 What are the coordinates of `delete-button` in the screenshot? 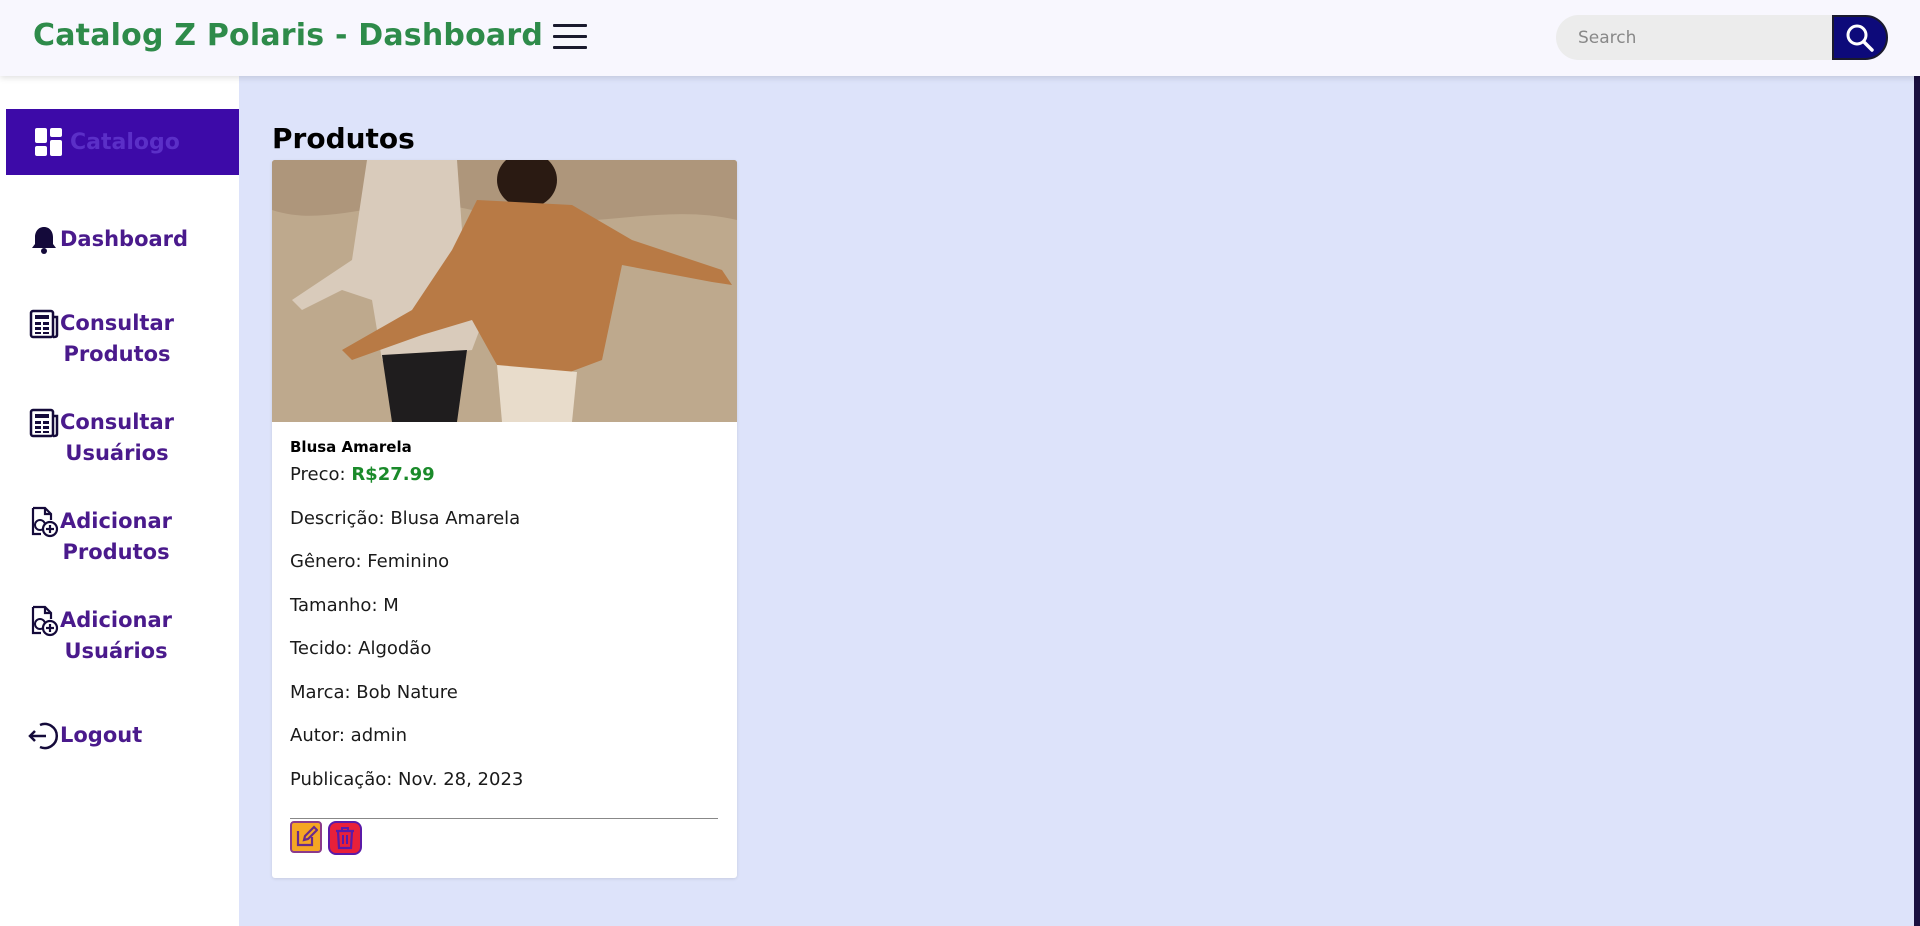 It's located at (345, 838).